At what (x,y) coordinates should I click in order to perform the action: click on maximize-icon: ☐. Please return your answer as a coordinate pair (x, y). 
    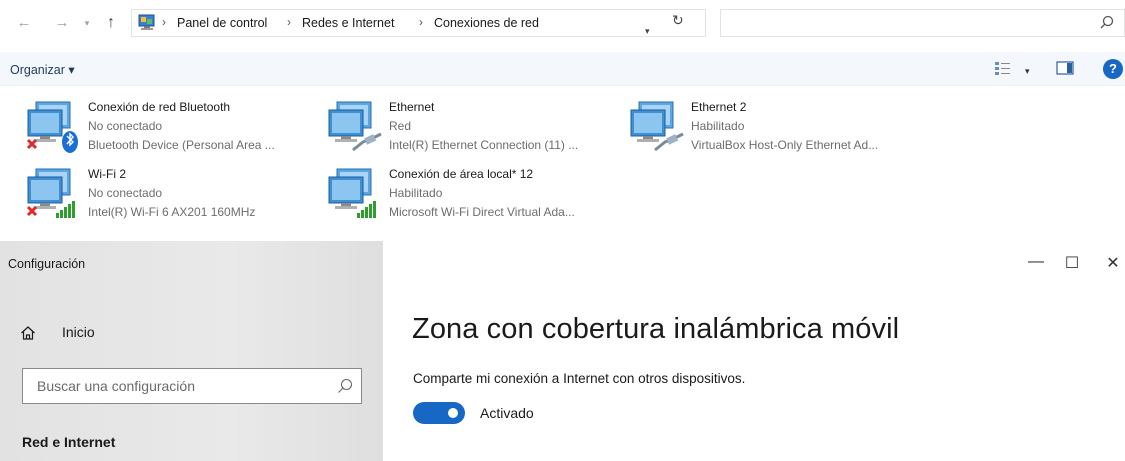
    Looking at the image, I should click on (1072, 263).